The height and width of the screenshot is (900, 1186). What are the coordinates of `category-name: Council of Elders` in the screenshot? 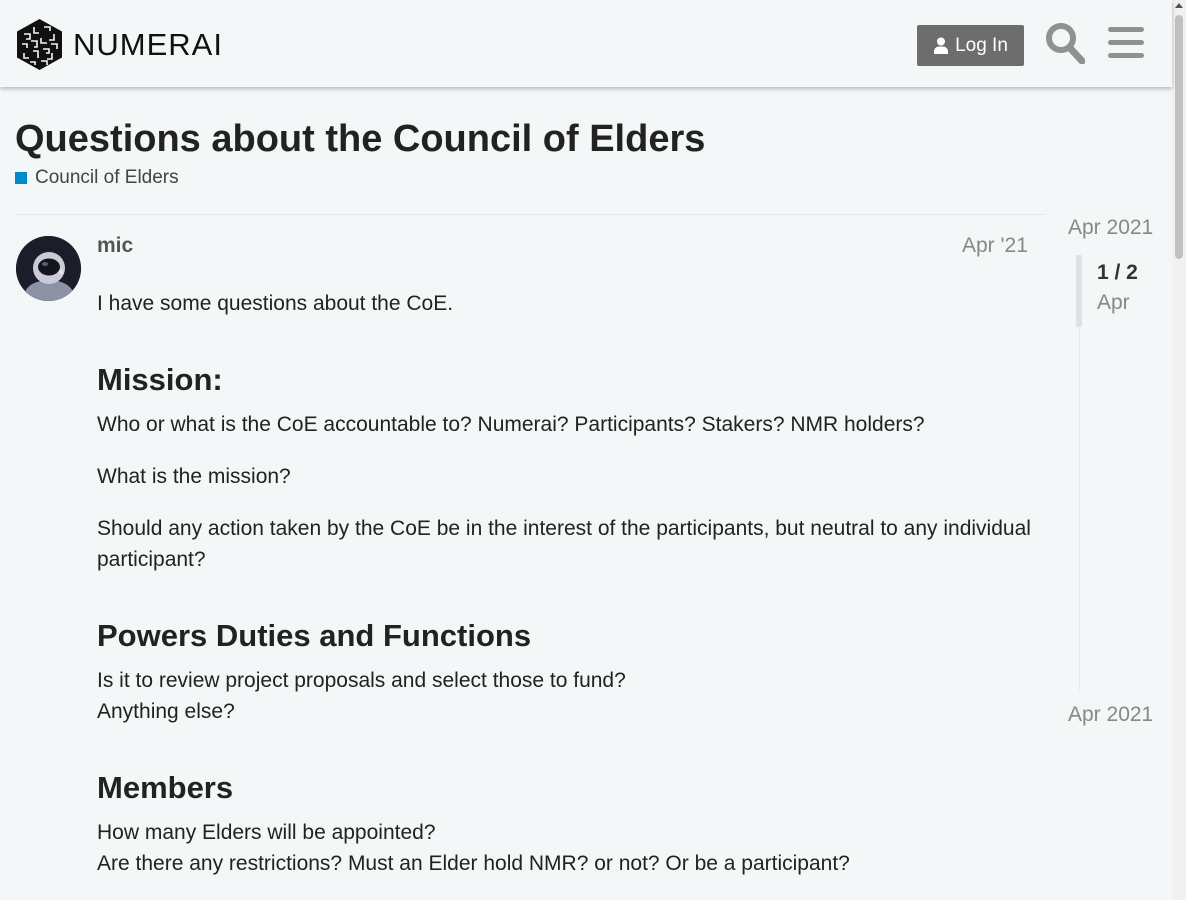 It's located at (107, 177).